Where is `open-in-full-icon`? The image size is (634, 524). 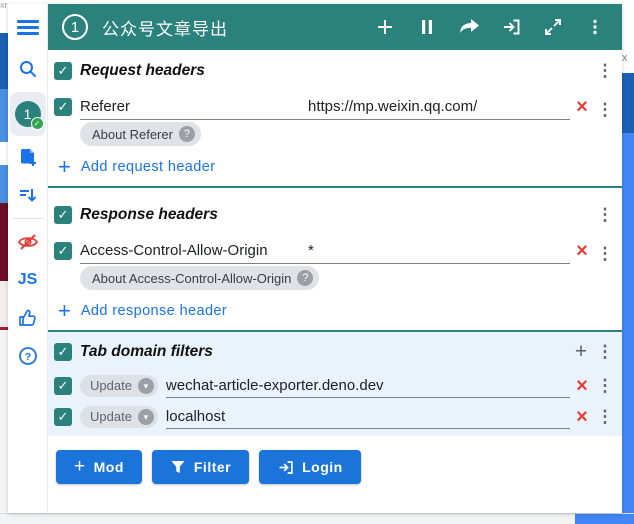 open-in-full-icon is located at coordinates (553, 27).